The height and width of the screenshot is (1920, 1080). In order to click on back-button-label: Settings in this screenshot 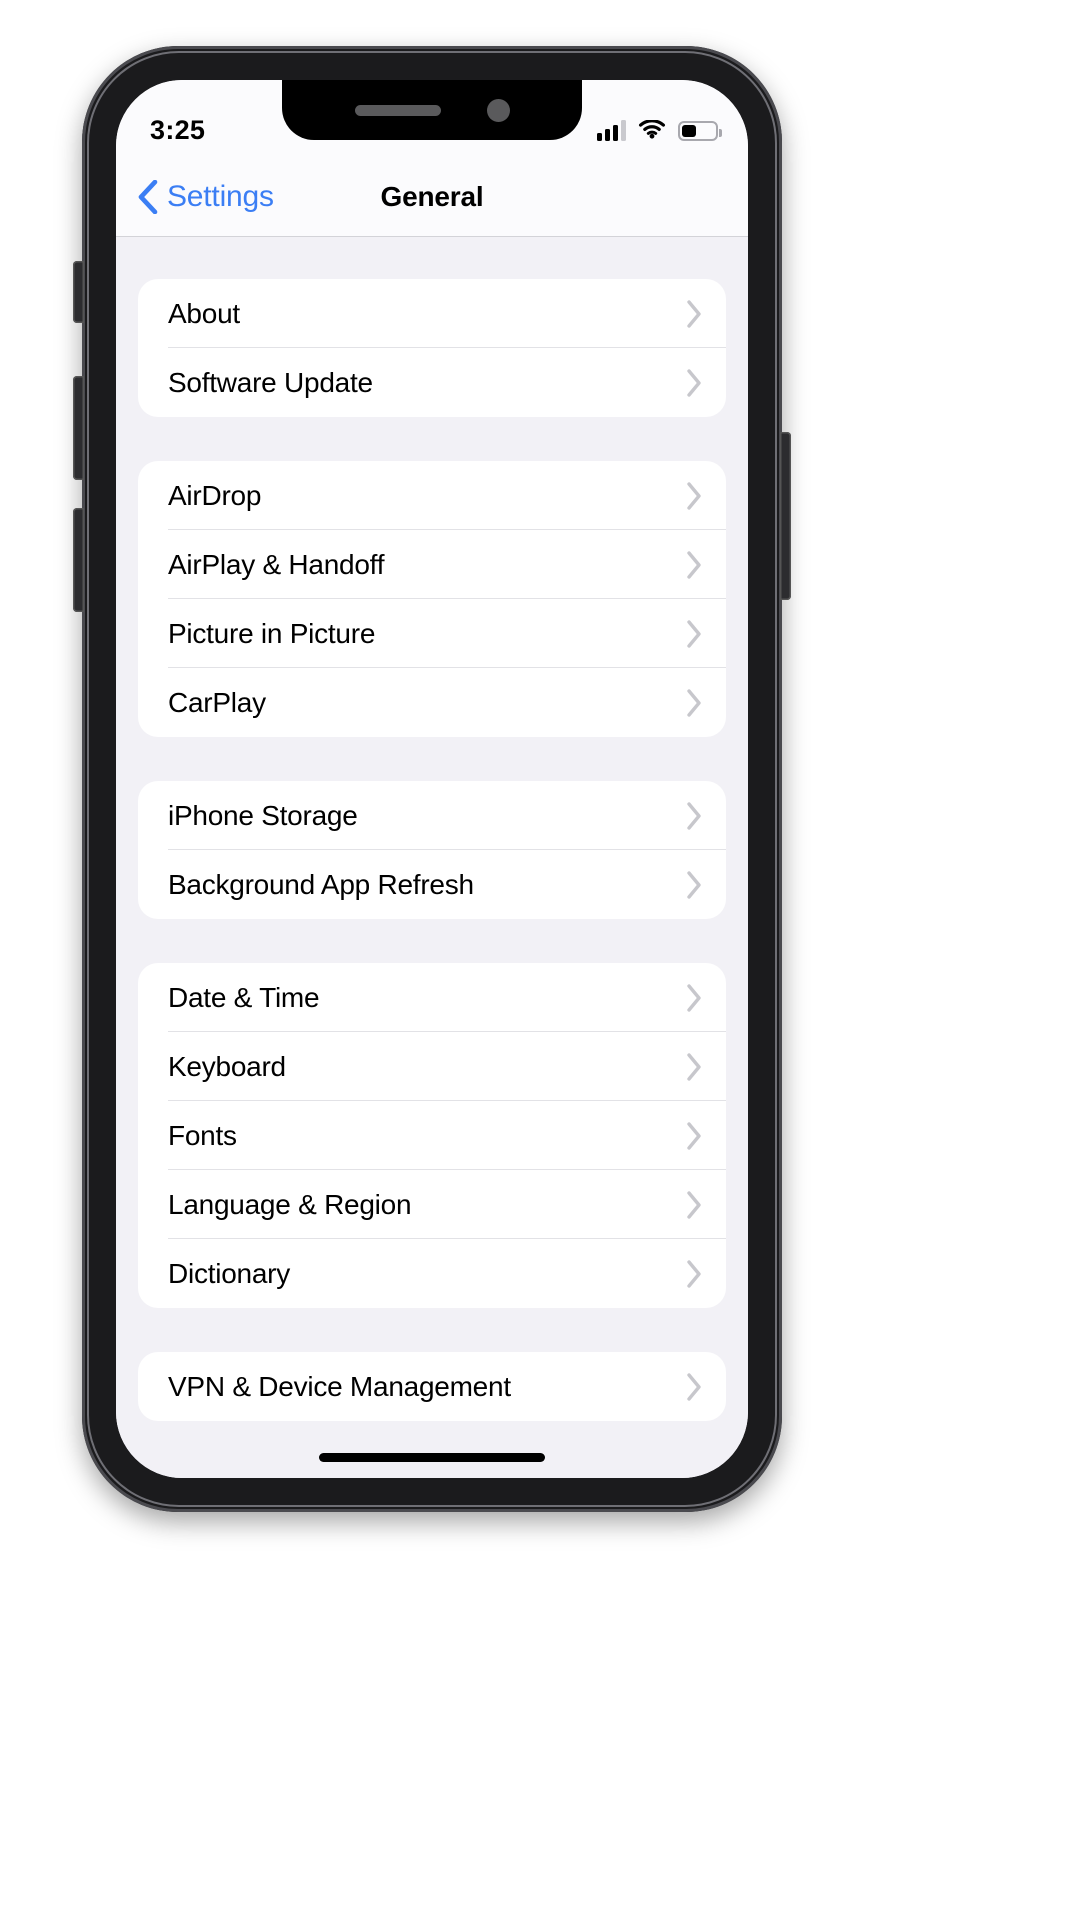, I will do `click(220, 196)`.